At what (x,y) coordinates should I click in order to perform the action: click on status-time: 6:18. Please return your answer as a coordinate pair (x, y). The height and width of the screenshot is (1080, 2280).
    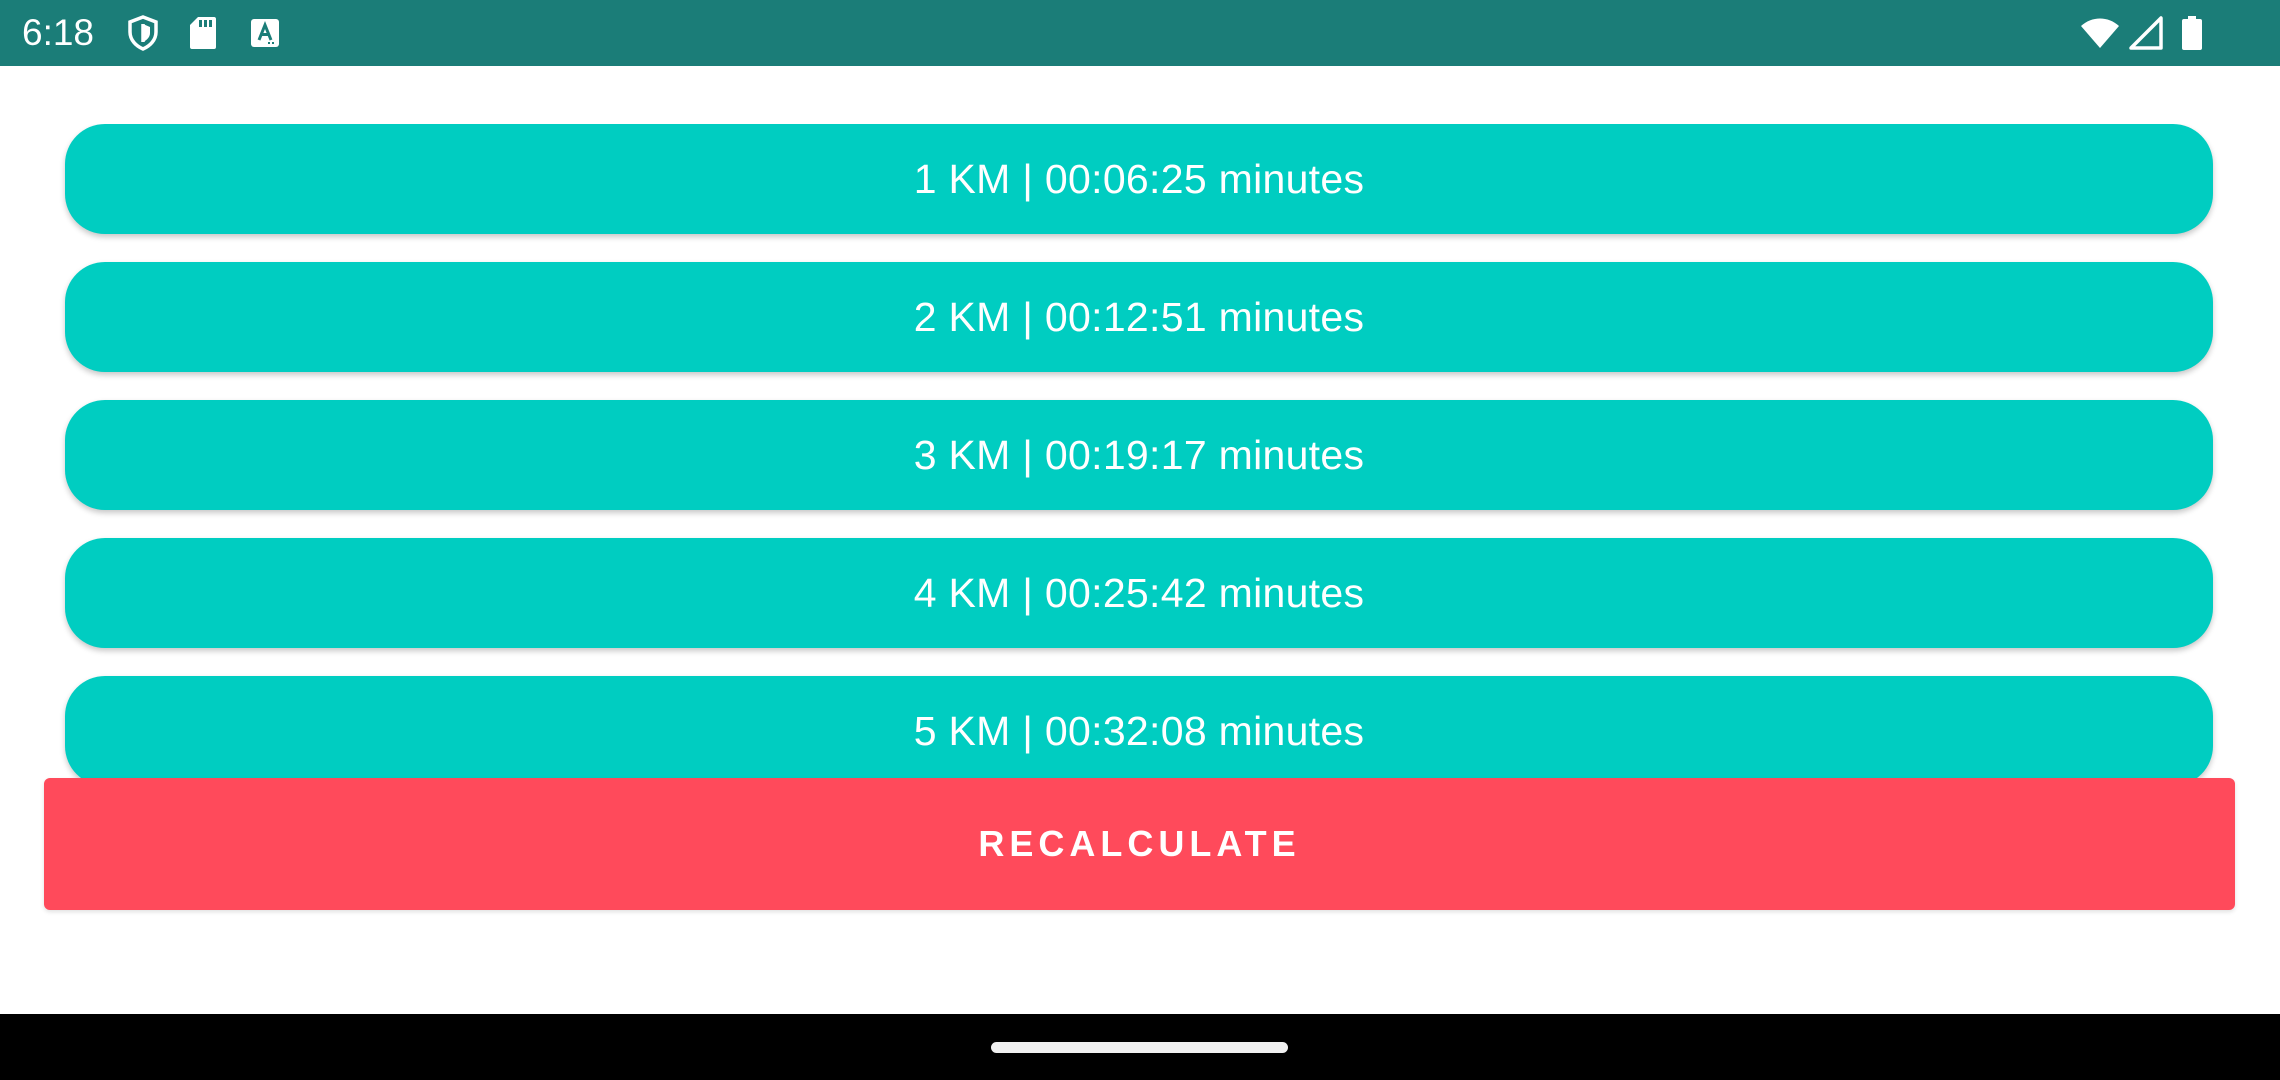
    Looking at the image, I should click on (58, 32).